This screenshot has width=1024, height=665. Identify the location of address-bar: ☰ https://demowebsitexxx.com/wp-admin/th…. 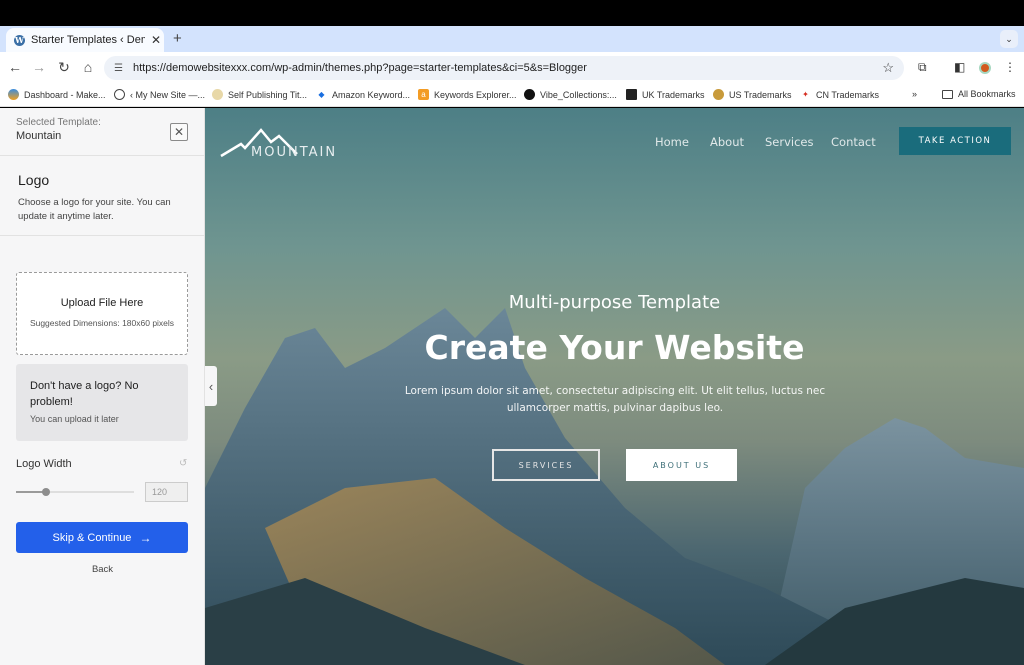
(504, 68).